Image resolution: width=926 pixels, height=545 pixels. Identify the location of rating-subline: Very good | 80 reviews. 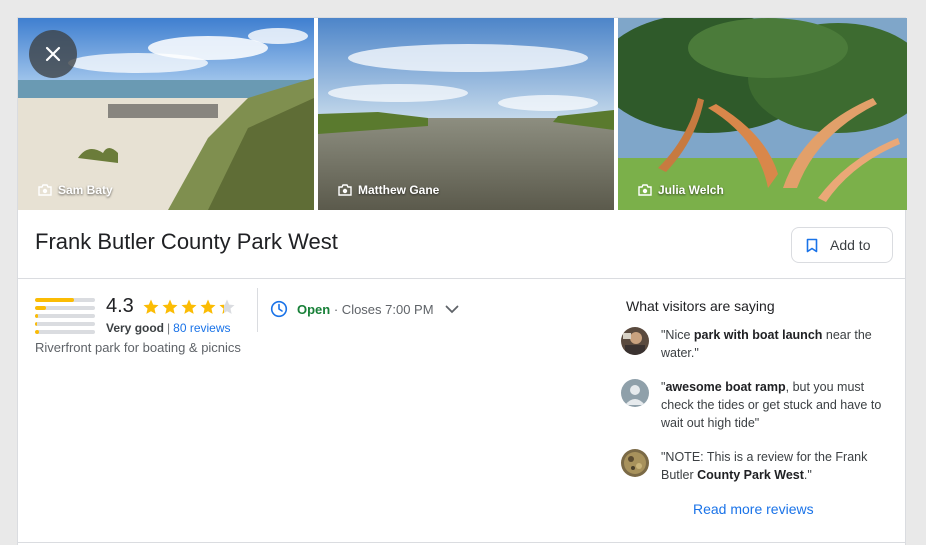
(168, 328).